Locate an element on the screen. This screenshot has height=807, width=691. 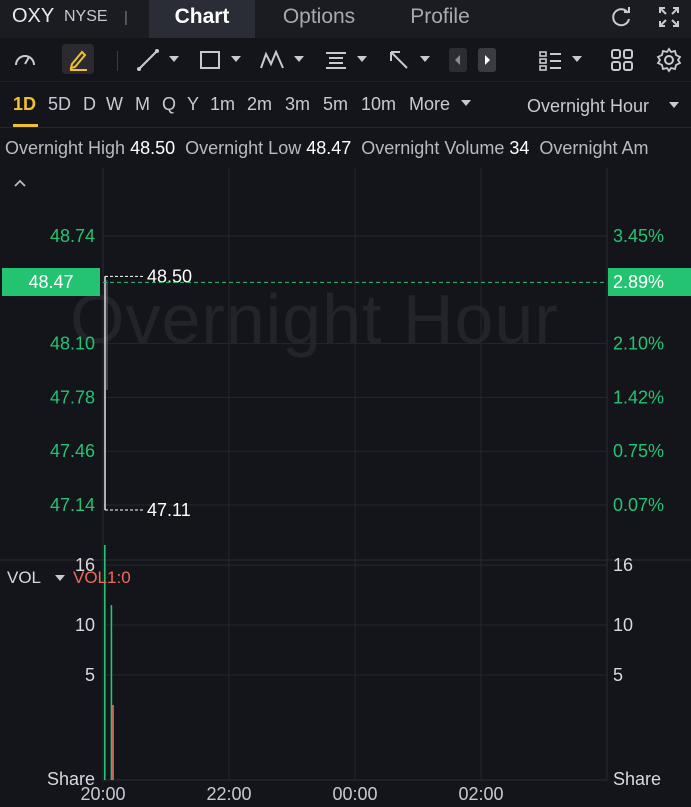
stat-high-label: Overnight High is located at coordinates (65, 148).